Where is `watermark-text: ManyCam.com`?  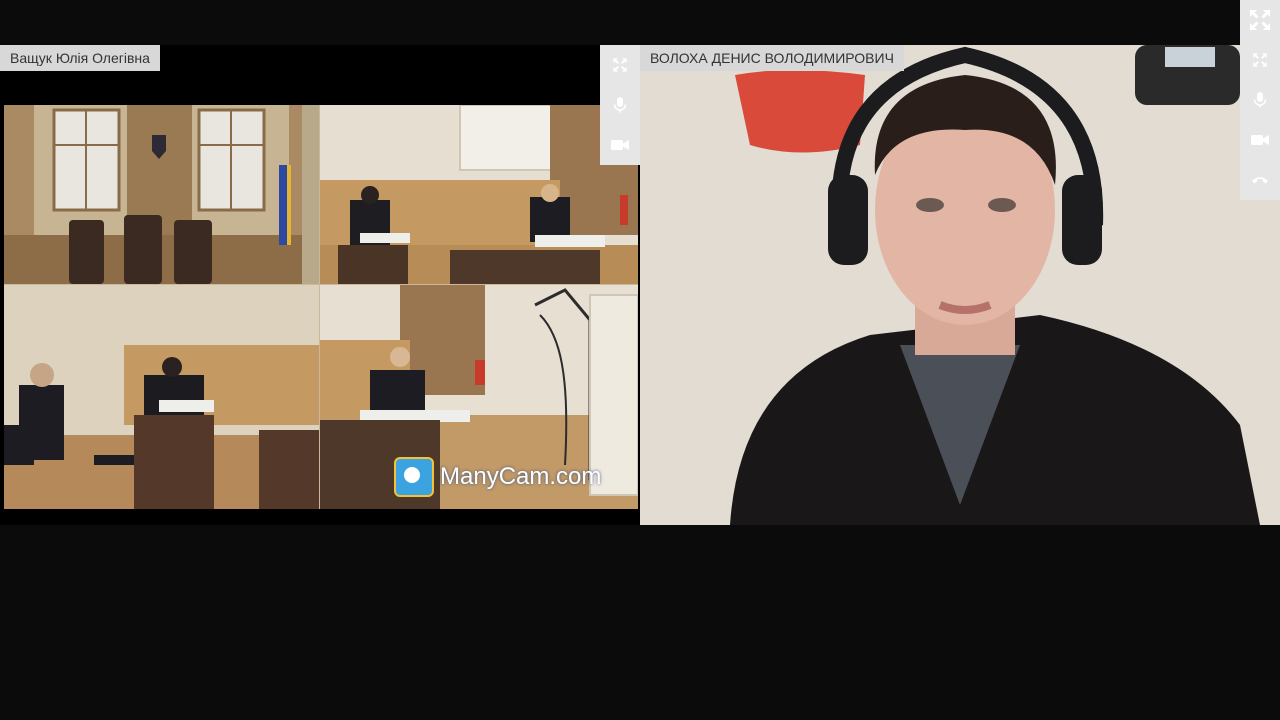
watermark-text: ManyCam.com is located at coordinates (521, 476).